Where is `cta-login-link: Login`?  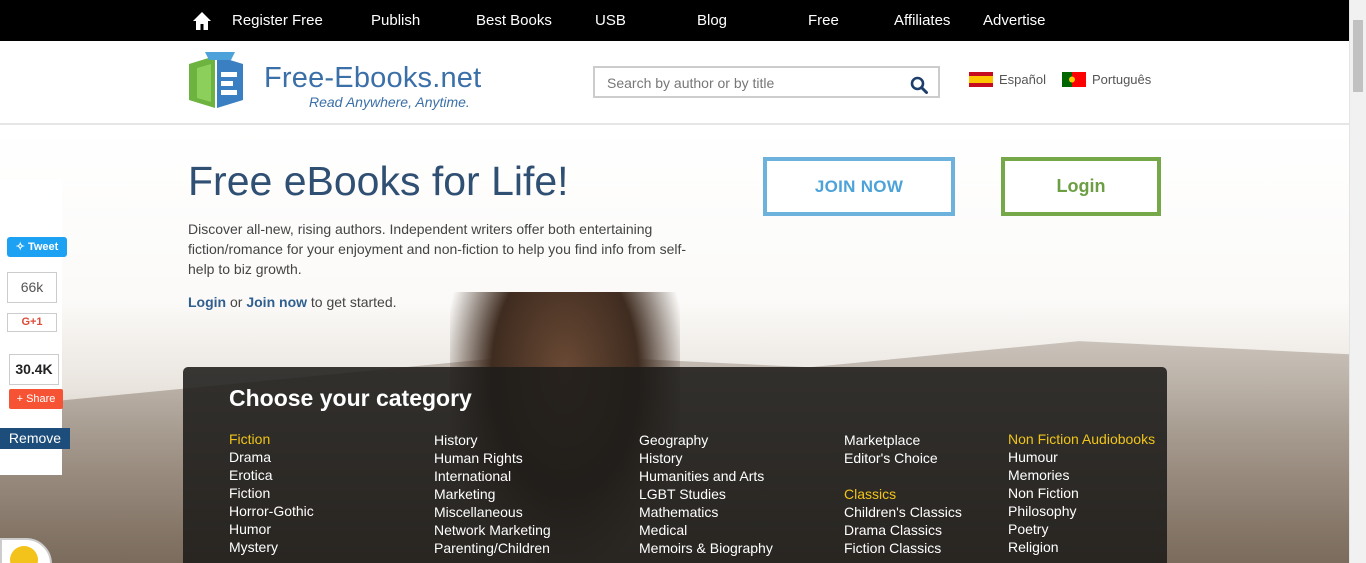
cta-login-link: Login is located at coordinates (207, 302).